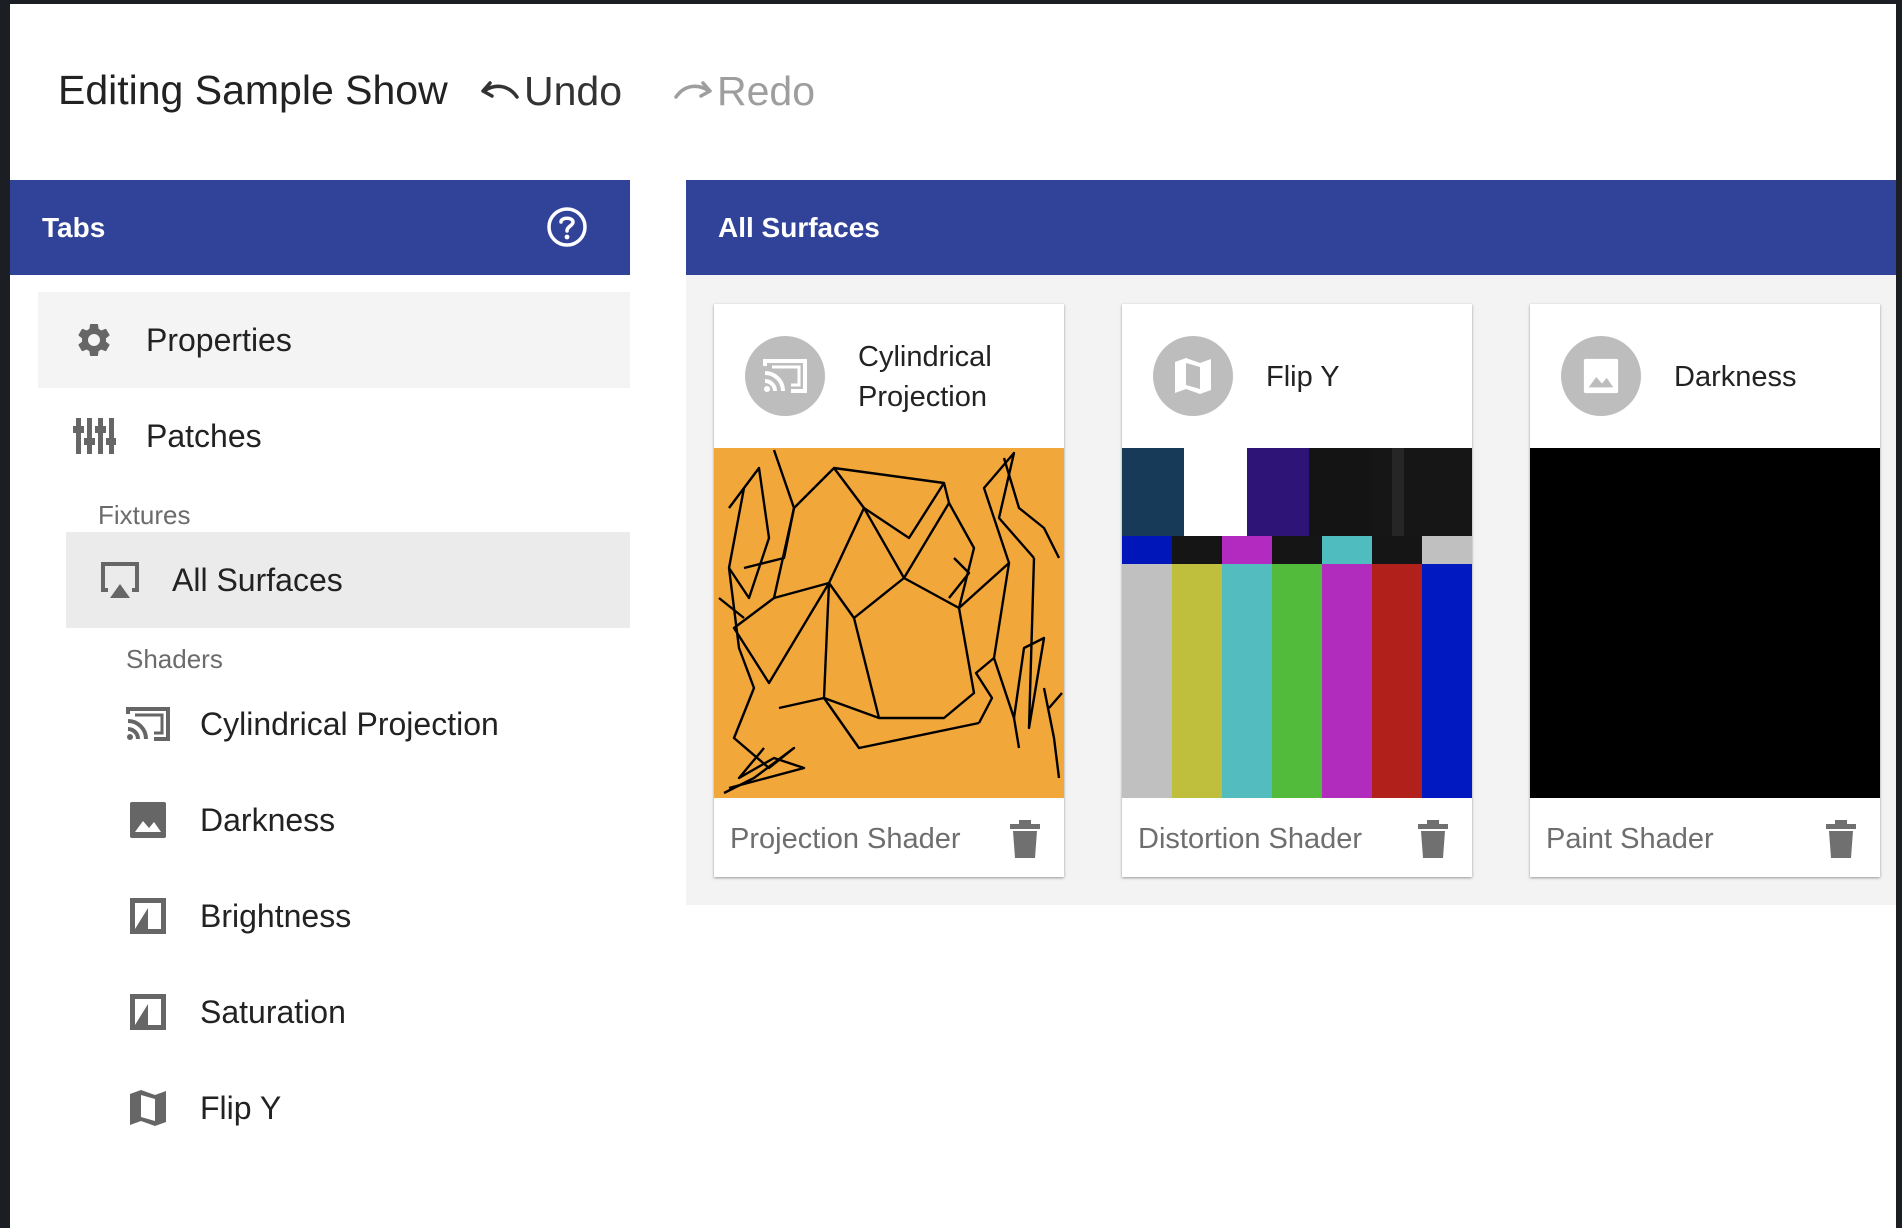 The width and height of the screenshot is (1902, 1228). Describe the element at coordinates (219, 339) in the screenshot. I see `tab-properties-label: Properties` at that location.